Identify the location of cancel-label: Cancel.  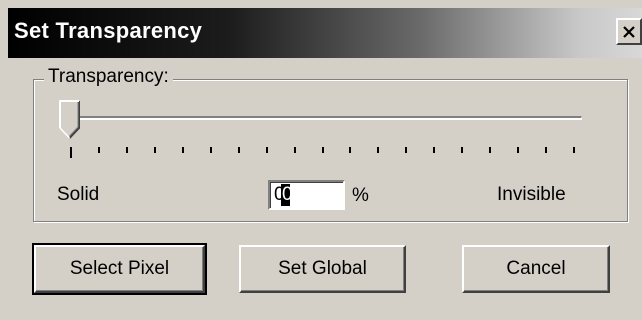
(536, 268).